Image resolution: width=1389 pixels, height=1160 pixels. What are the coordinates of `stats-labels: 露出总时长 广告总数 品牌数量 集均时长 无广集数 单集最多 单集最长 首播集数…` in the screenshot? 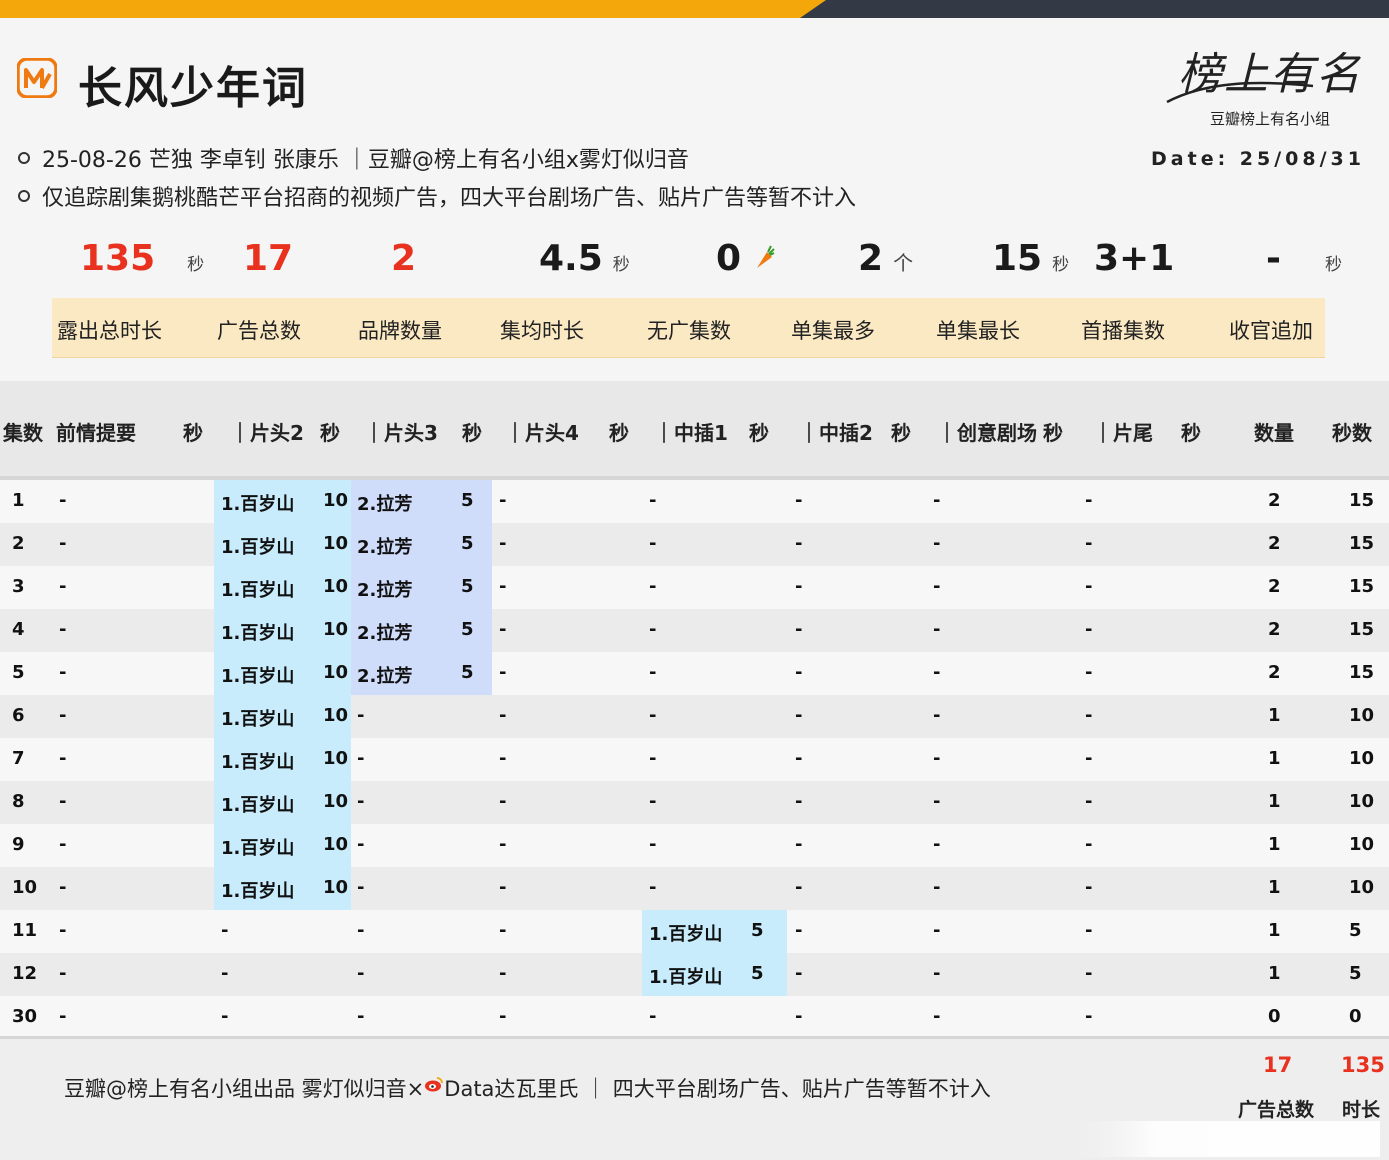 It's located at (688, 328).